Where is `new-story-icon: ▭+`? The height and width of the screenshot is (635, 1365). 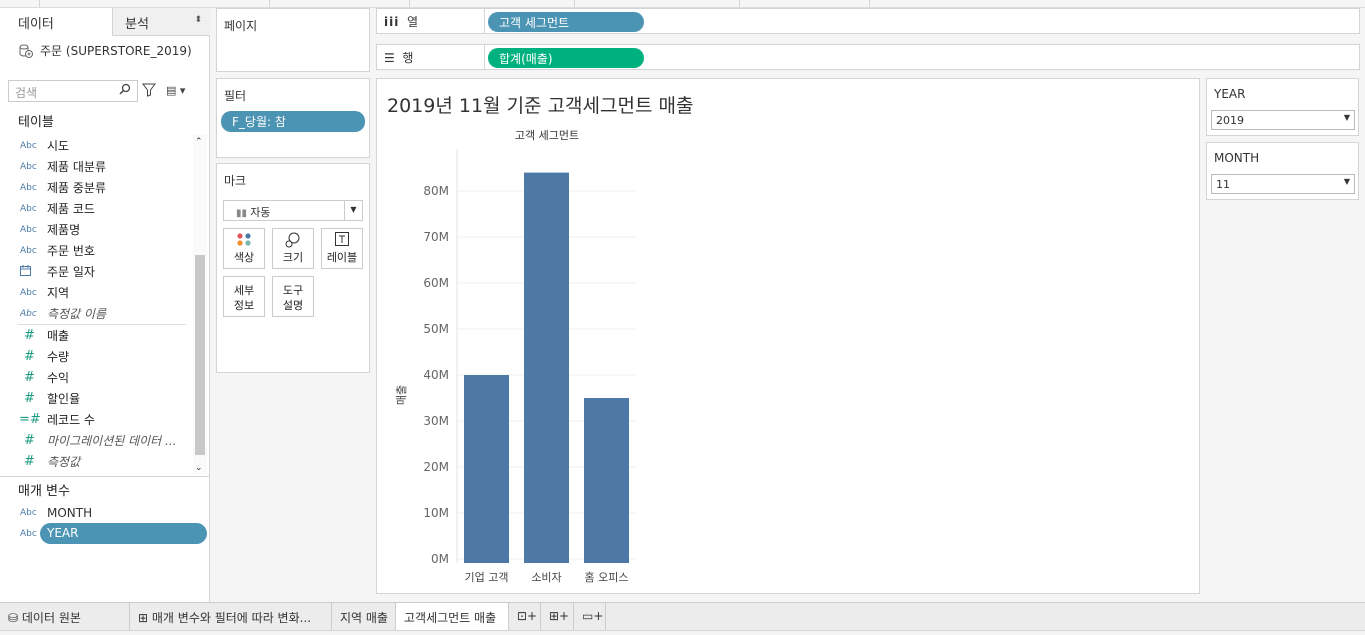 new-story-icon: ▭+ is located at coordinates (590, 617).